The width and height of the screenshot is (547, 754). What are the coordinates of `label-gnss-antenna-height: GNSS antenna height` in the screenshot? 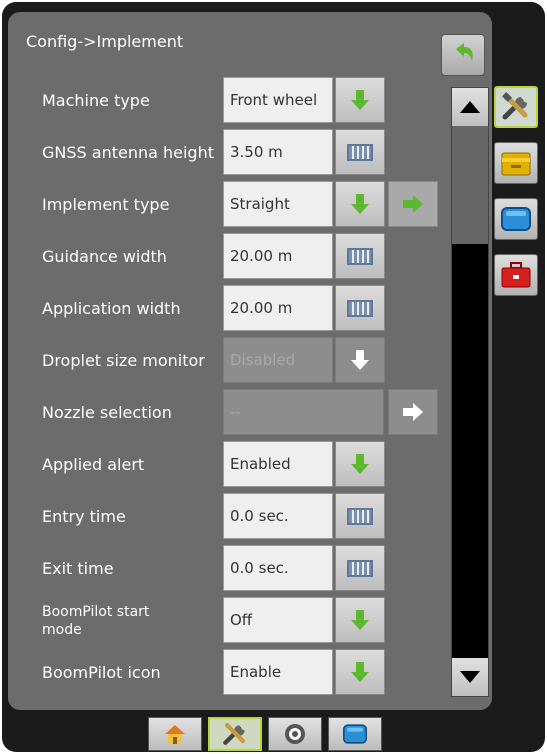 It's located at (128, 152).